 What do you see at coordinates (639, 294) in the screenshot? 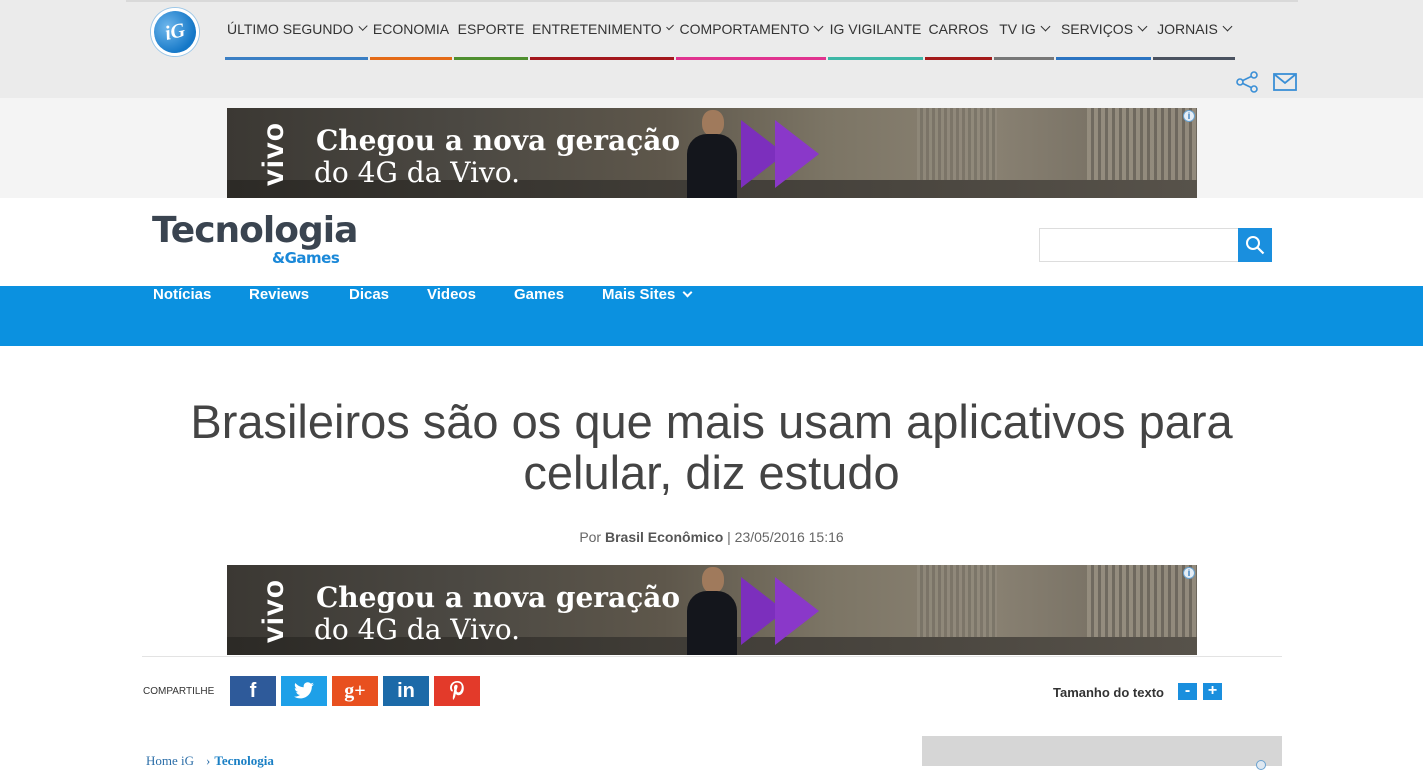
I see `section-nav-label: Mais Sites` at bounding box center [639, 294].